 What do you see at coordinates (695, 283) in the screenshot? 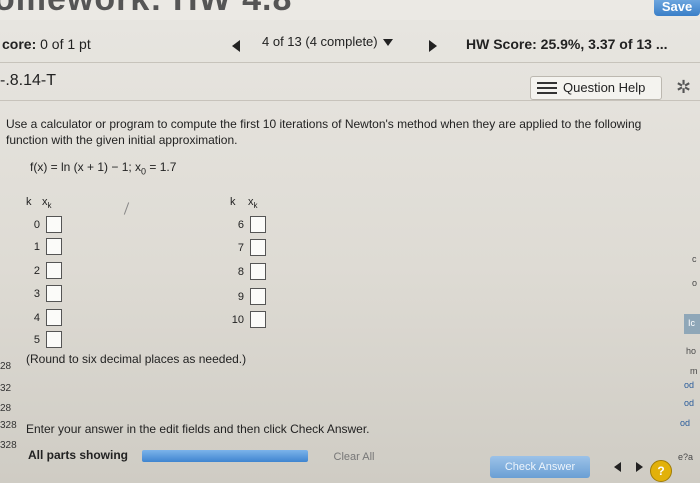
I see `background-fragment: o` at bounding box center [695, 283].